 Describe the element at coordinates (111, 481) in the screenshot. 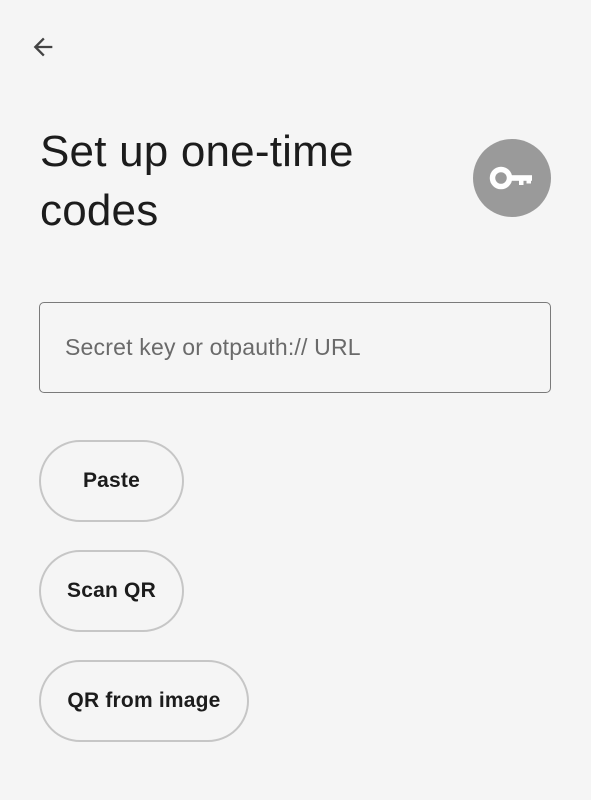

I see `paste-button: Paste` at that location.